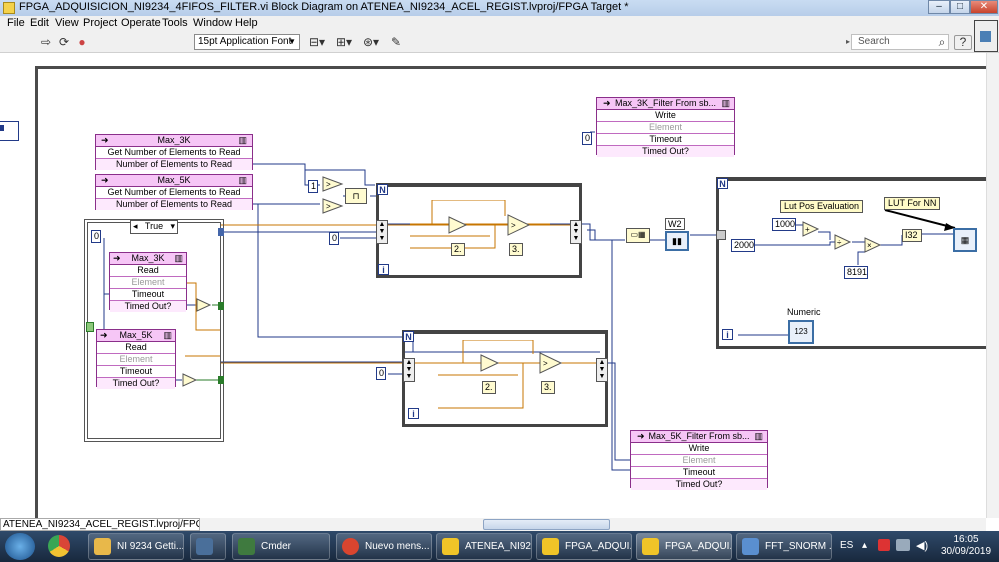 The height and width of the screenshot is (562, 999). I want to click on fifo-element: Element, so click(136, 360).